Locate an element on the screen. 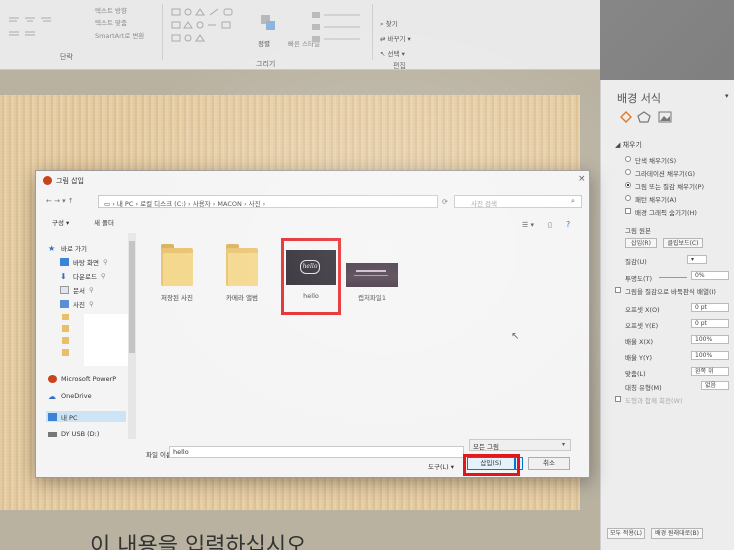 This screenshot has height=550, width=734. radio-pattern-fill is located at coordinates (628, 198).